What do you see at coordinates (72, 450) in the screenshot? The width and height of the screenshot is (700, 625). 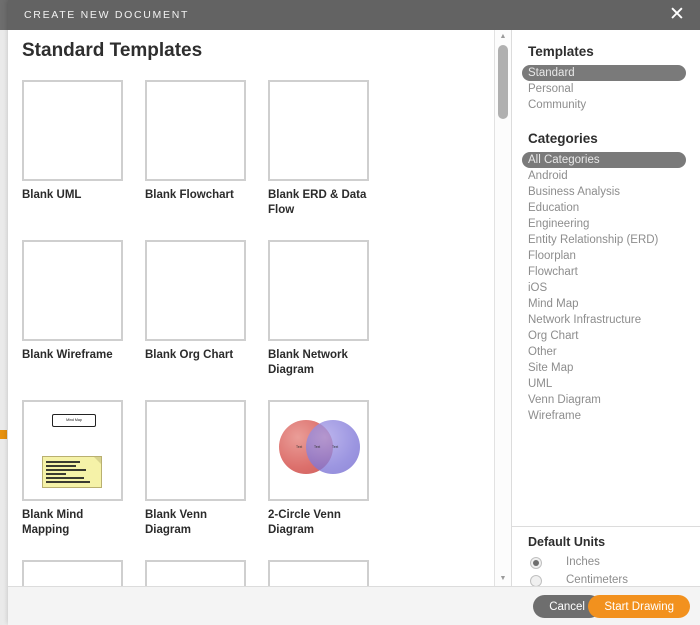 I see `template-thumbnail: Mind Map` at bounding box center [72, 450].